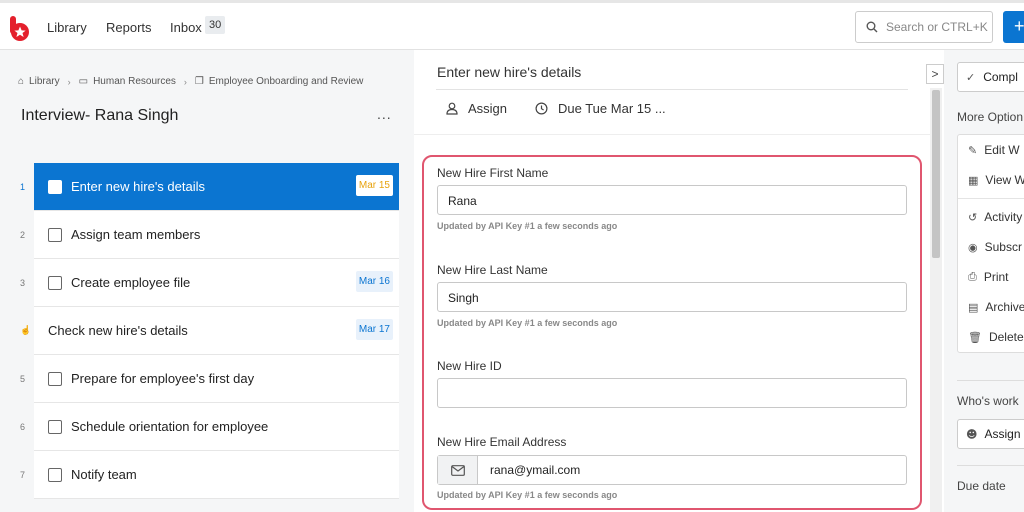 The image size is (1024, 512). I want to click on assign-users-button: ☻ Assign, so click(990, 434).